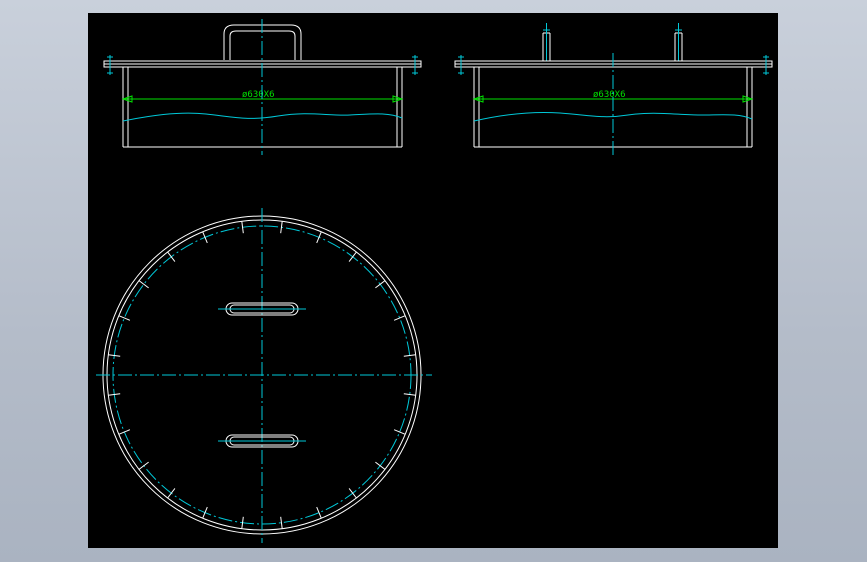  What do you see at coordinates (262, 309) in the screenshot?
I see `slot-upper` at bounding box center [262, 309].